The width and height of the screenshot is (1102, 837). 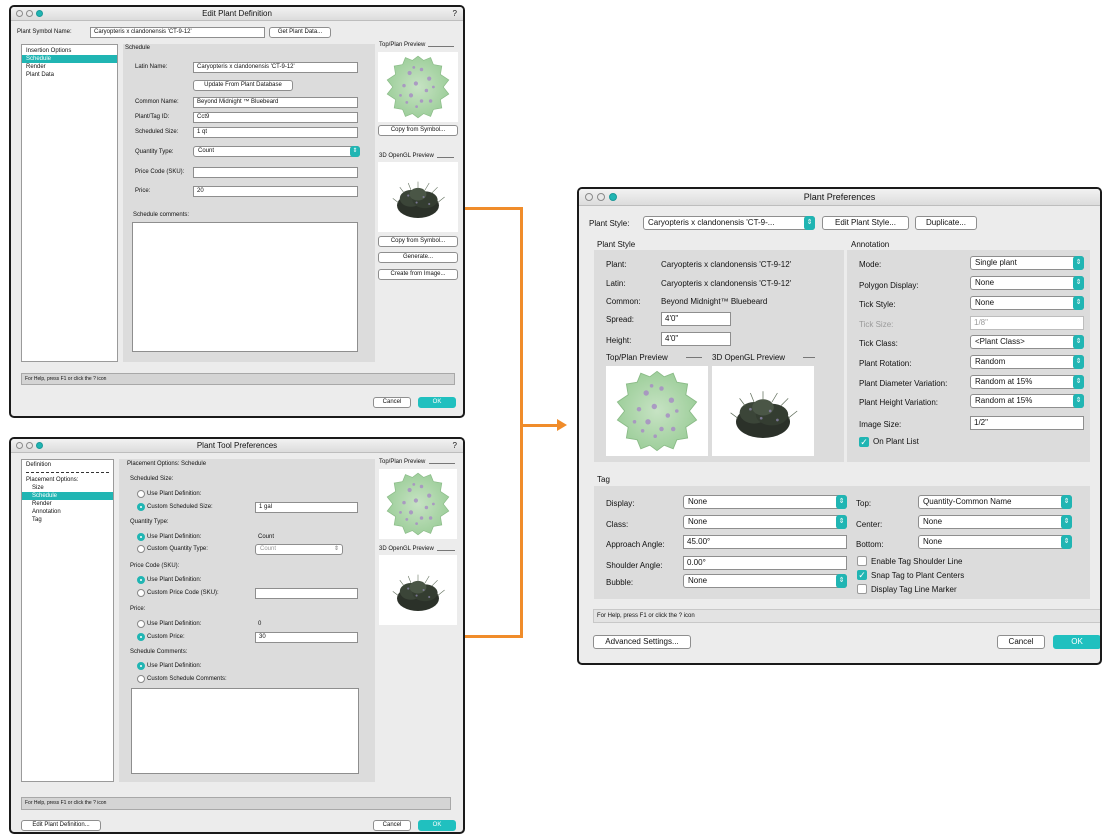 What do you see at coordinates (69, 75) in the screenshot?
I see `category-plant-data: Plant Data` at bounding box center [69, 75].